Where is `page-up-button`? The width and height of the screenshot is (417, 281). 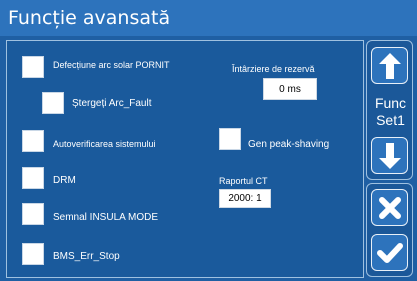 page-up-button is located at coordinates (389, 65).